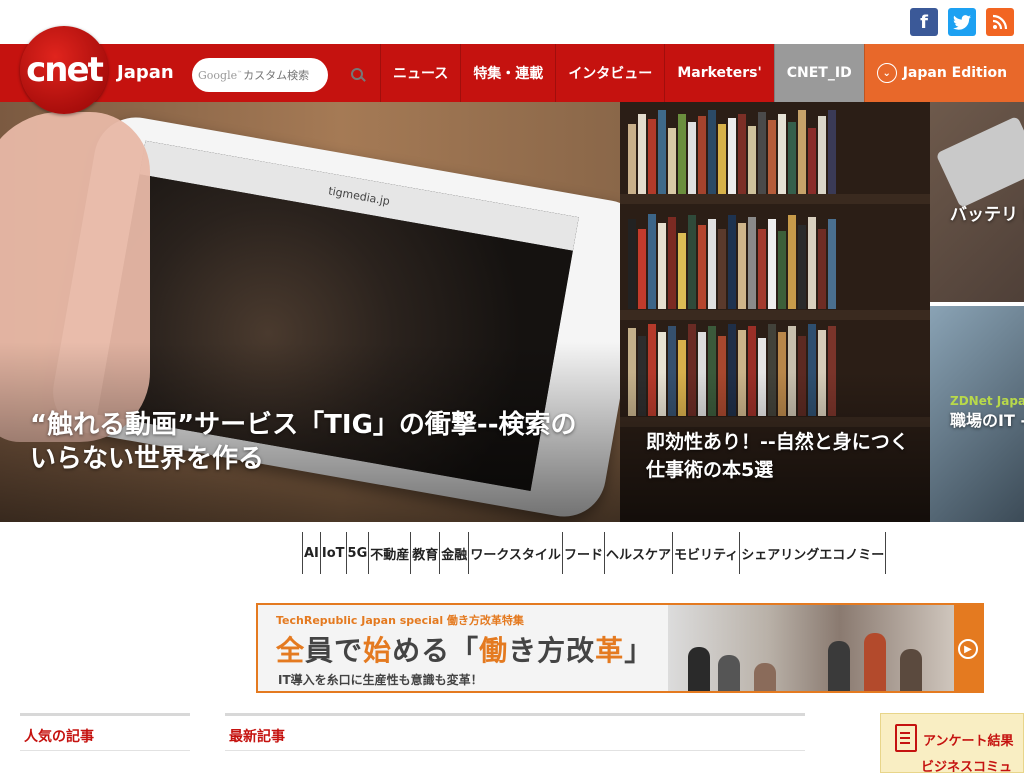 This screenshot has height=775, width=1024. I want to click on hero-side-slides: バッテリ PCはどれ 査 ZDNet Japan 職場のIT -20代若 編), so click(977, 312).